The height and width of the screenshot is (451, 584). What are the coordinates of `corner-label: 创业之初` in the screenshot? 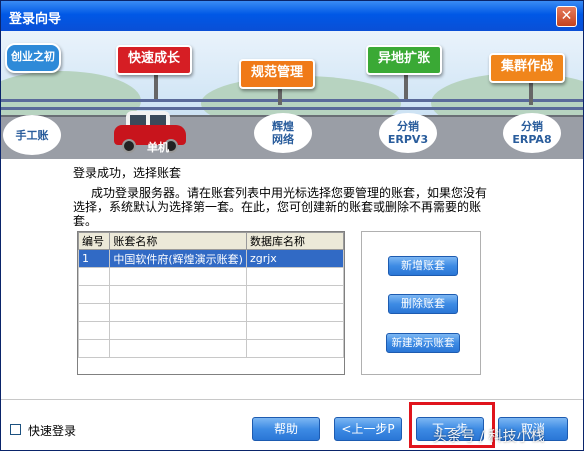 It's located at (33, 58).